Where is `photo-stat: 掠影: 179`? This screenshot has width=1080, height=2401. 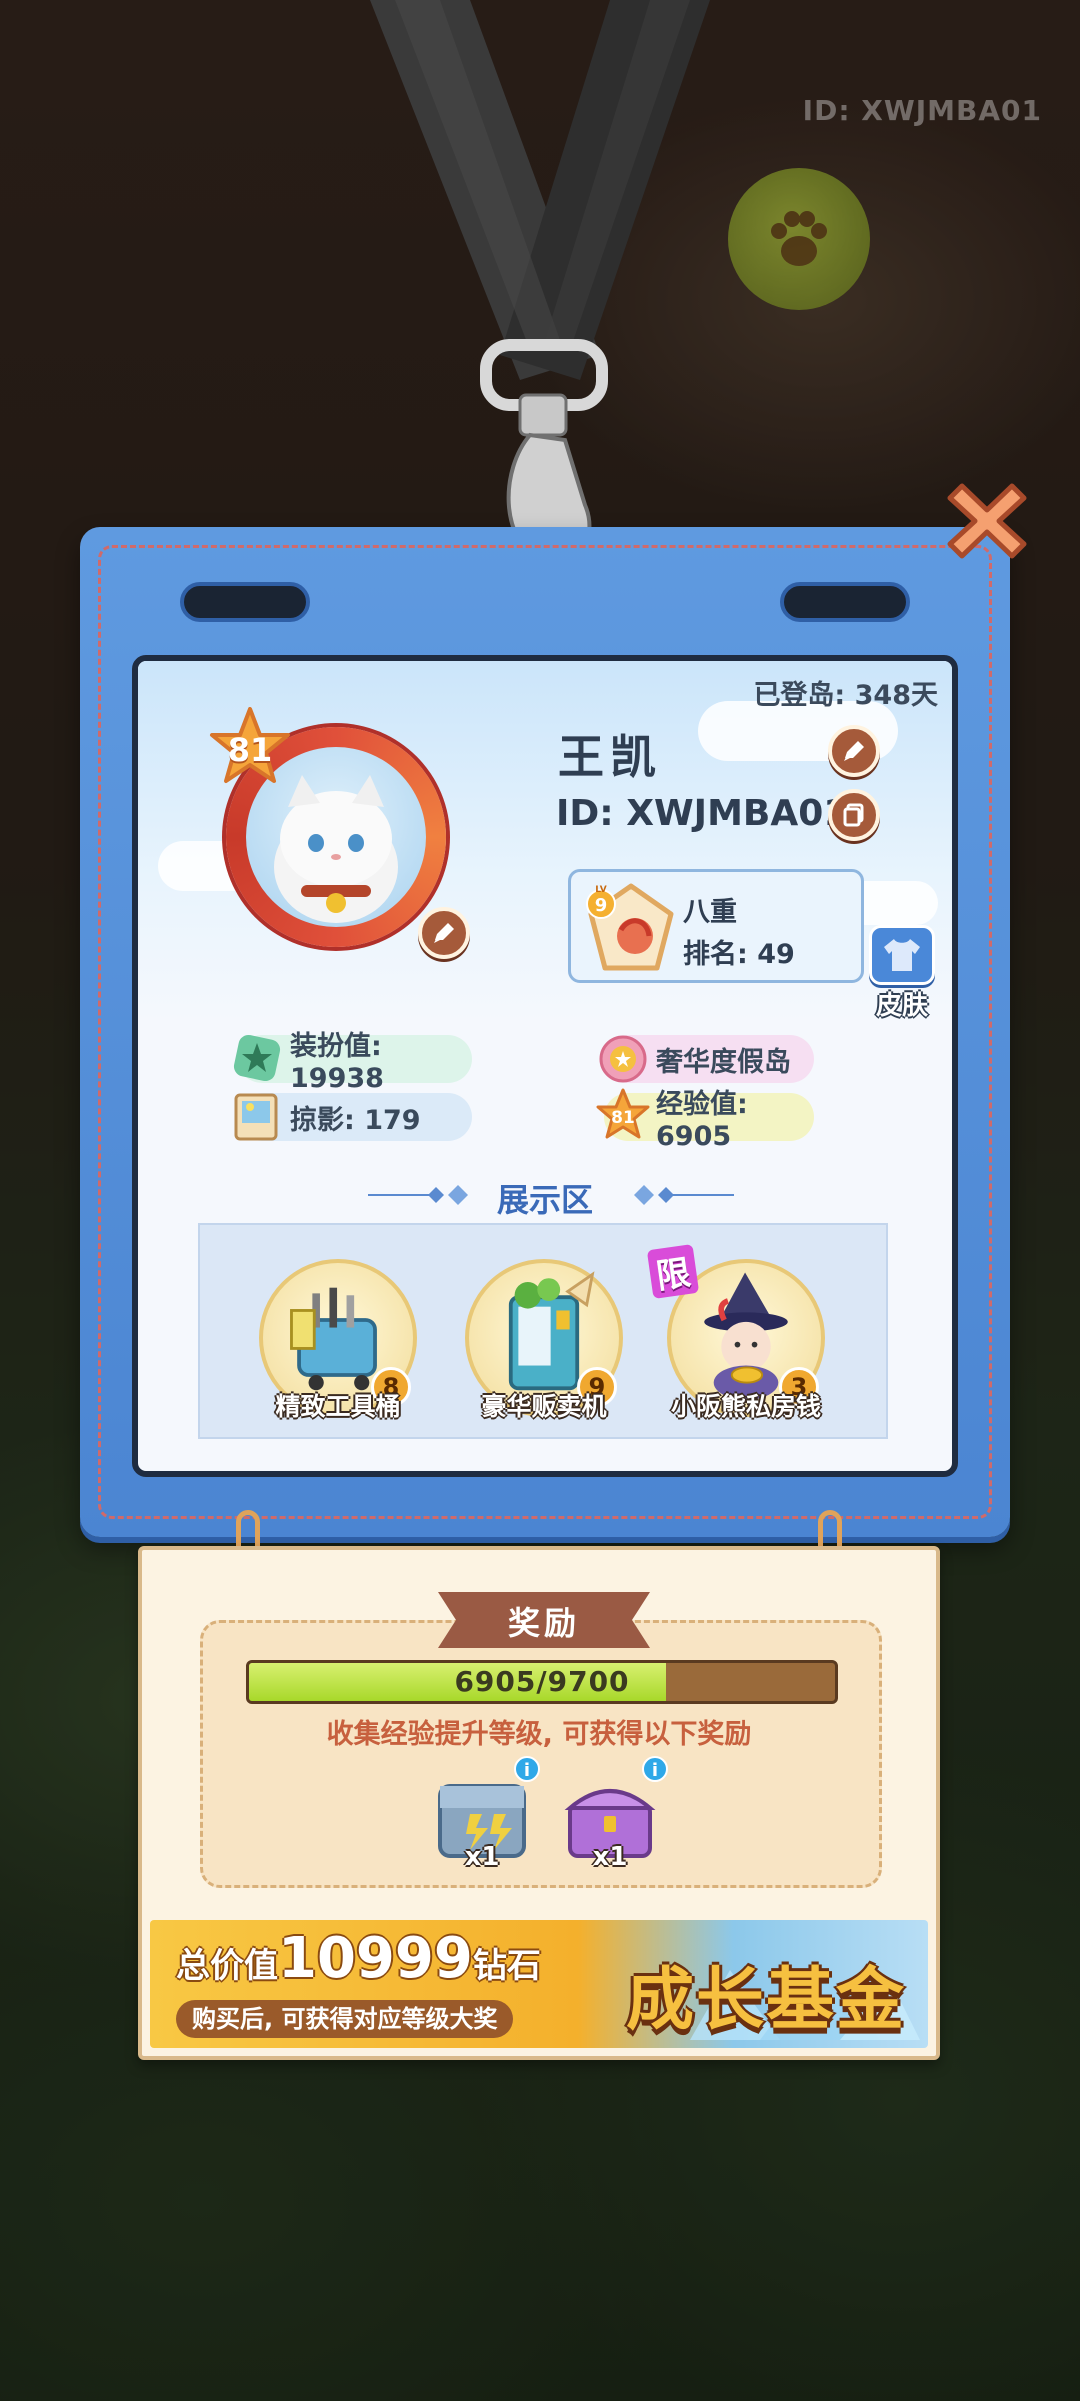 photo-stat: 掠影: 179 is located at coordinates (353, 1117).